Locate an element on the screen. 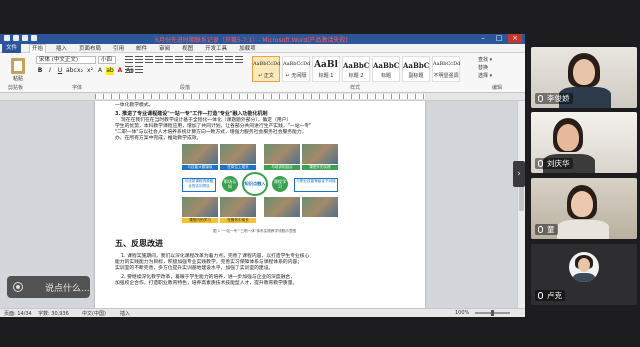 The height and width of the screenshot is (347, 640). style-gallery-item: AaBl 标题 1 is located at coordinates (326, 69).